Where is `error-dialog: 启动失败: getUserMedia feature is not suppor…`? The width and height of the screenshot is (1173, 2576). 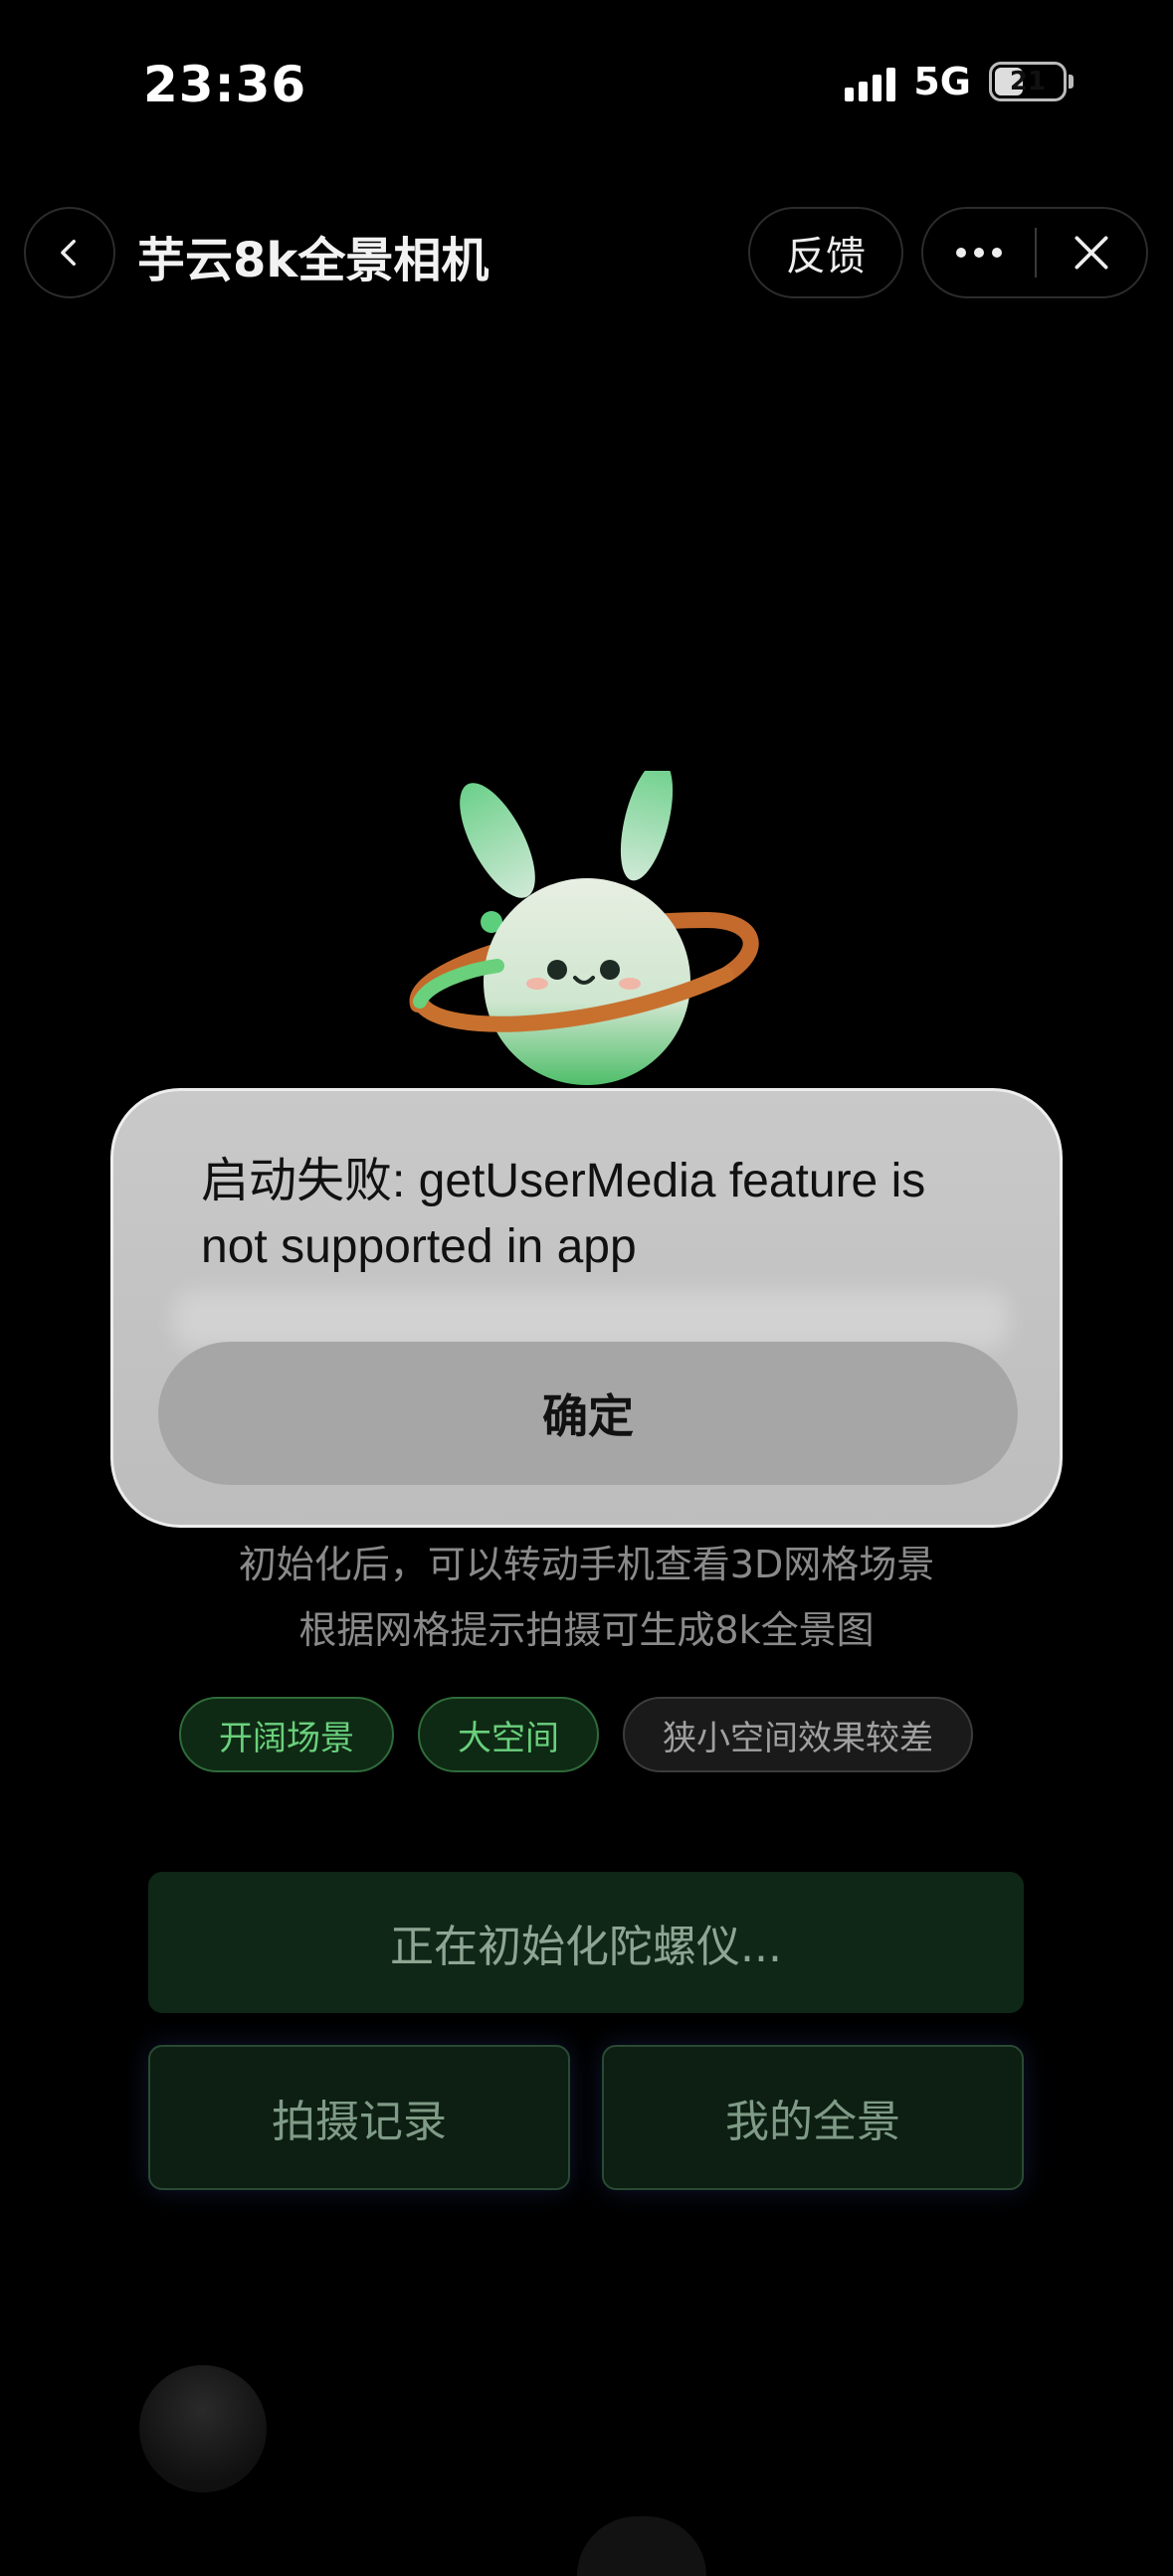
error-dialog: 启动失败: getUserMedia feature is not suppor… is located at coordinates (586, 1308).